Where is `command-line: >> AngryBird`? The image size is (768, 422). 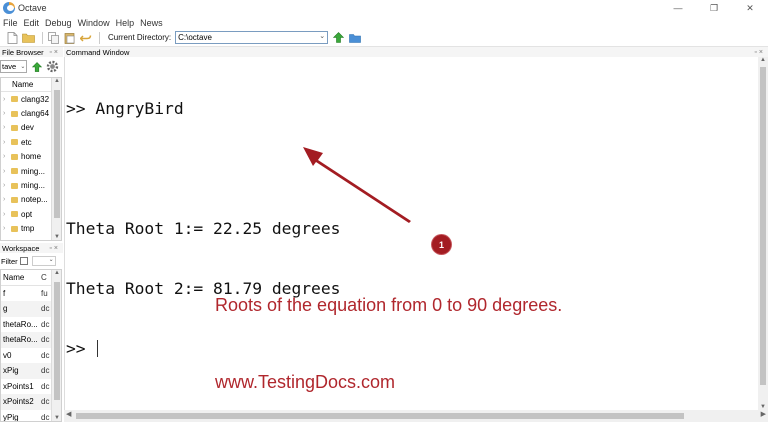 command-line: >> AngryBird is located at coordinates (125, 108).